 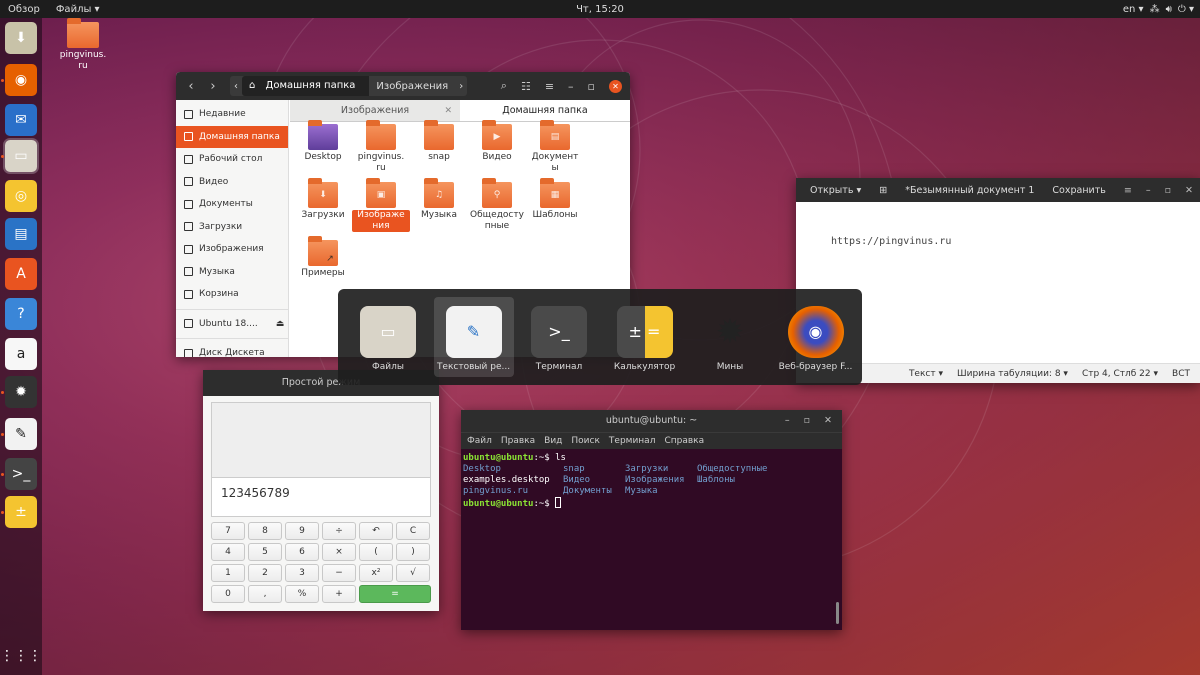 What do you see at coordinates (339, 573) in the screenshot?
I see `calc-key: −` at bounding box center [339, 573].